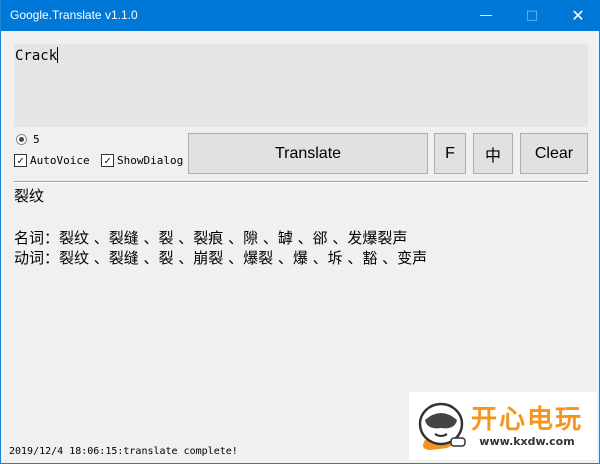  Describe the element at coordinates (36, 139) in the screenshot. I see `radio-label: 5` at that location.